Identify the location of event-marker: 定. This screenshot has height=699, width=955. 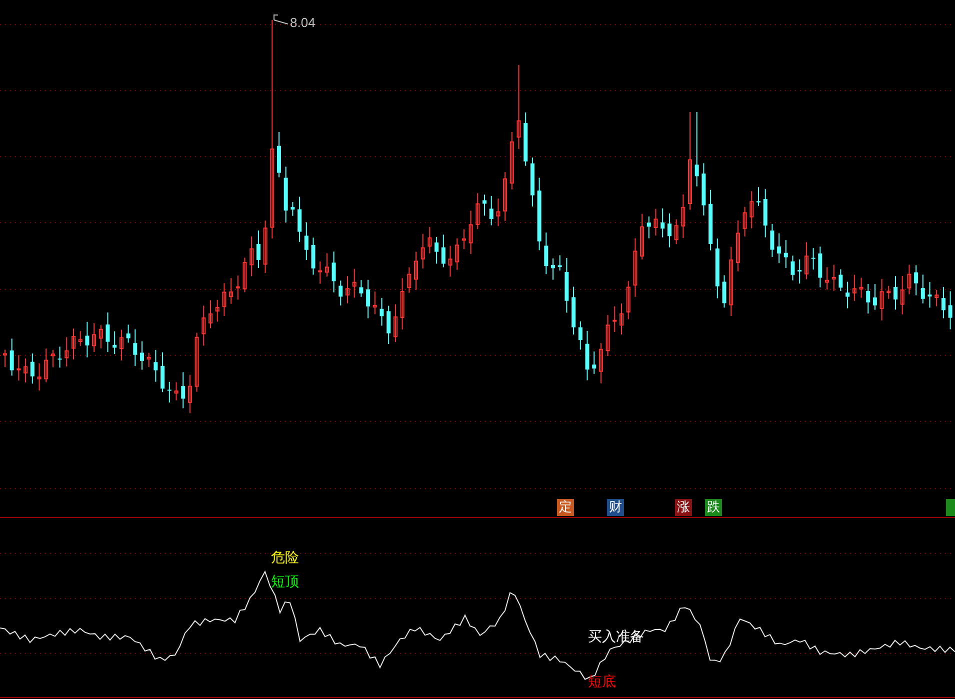
(565, 507).